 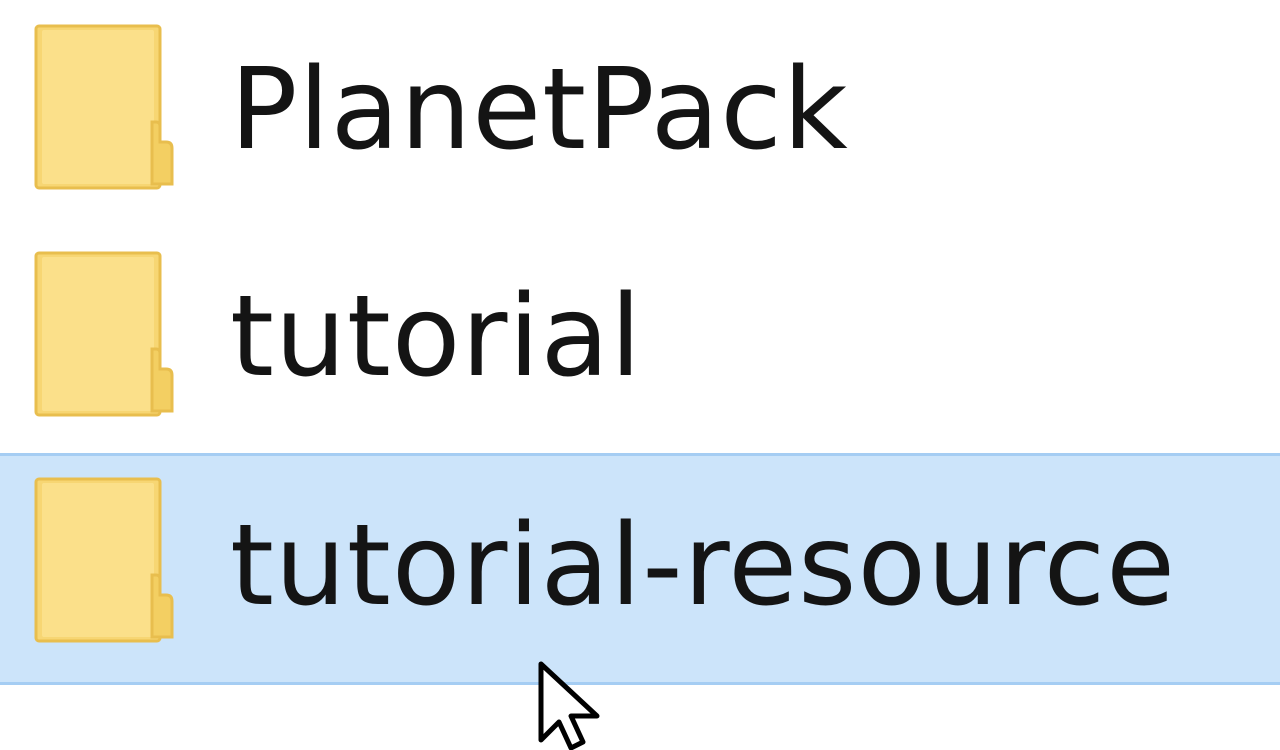 I want to click on folder-name: tutorial, so click(x=436, y=337).